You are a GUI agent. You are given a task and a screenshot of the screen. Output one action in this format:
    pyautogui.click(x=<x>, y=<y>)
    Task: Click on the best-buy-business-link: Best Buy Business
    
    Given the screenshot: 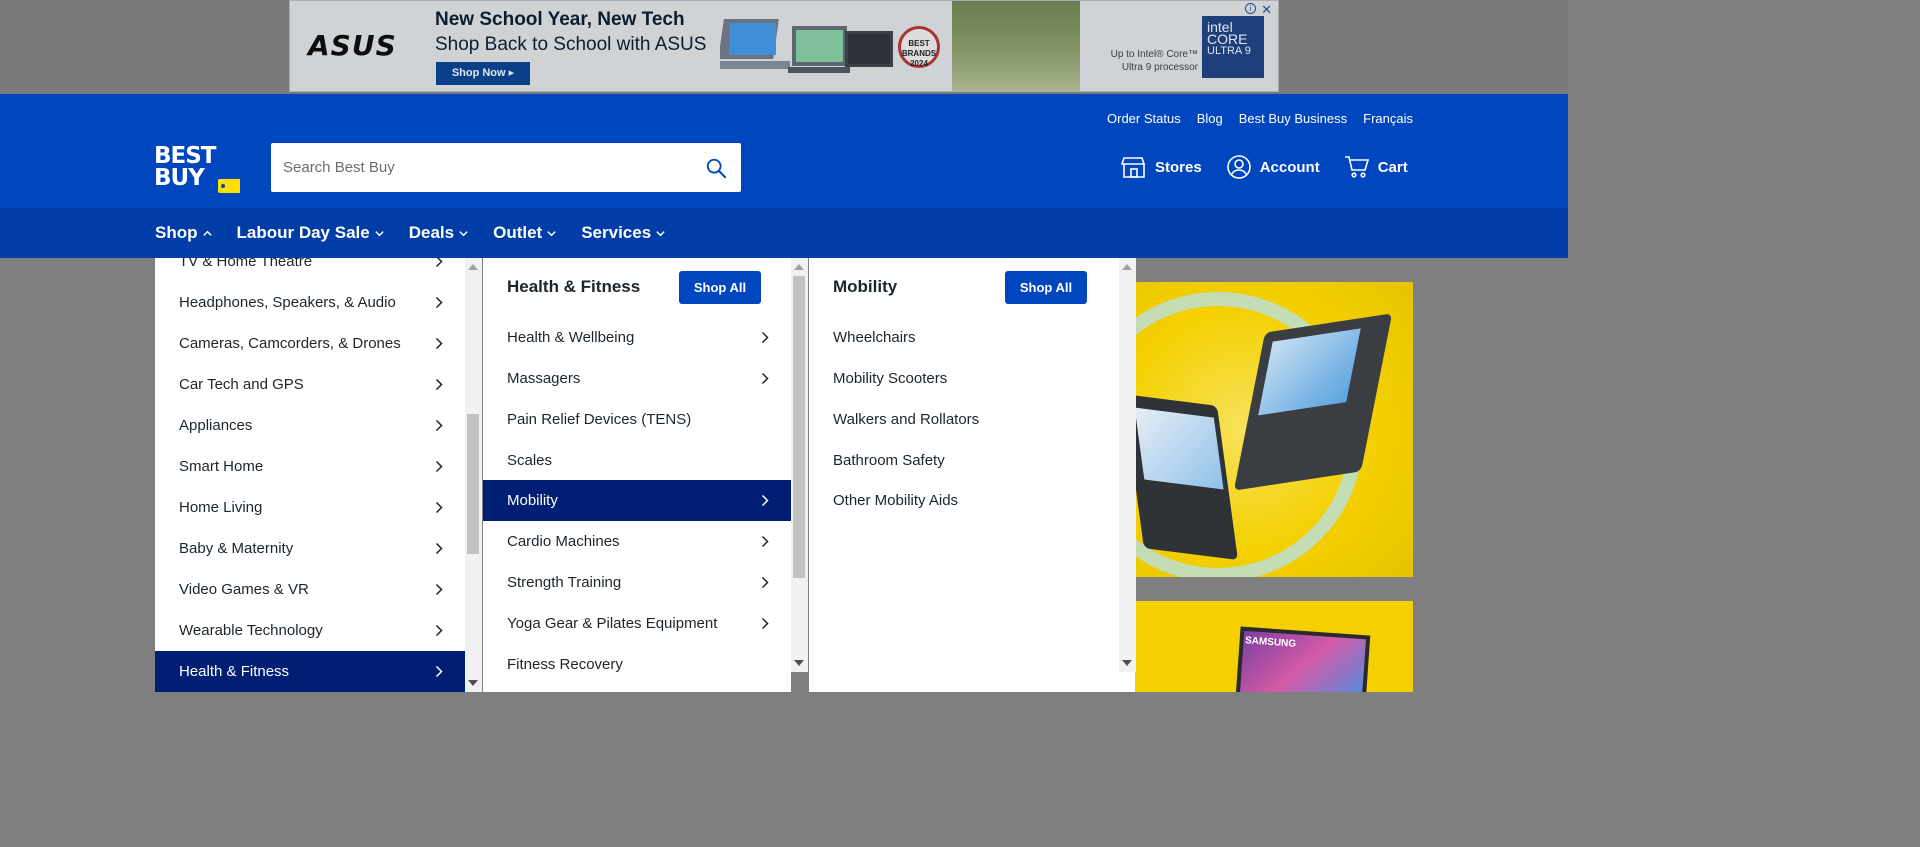 What is the action you would take?
    pyautogui.click(x=1293, y=118)
    